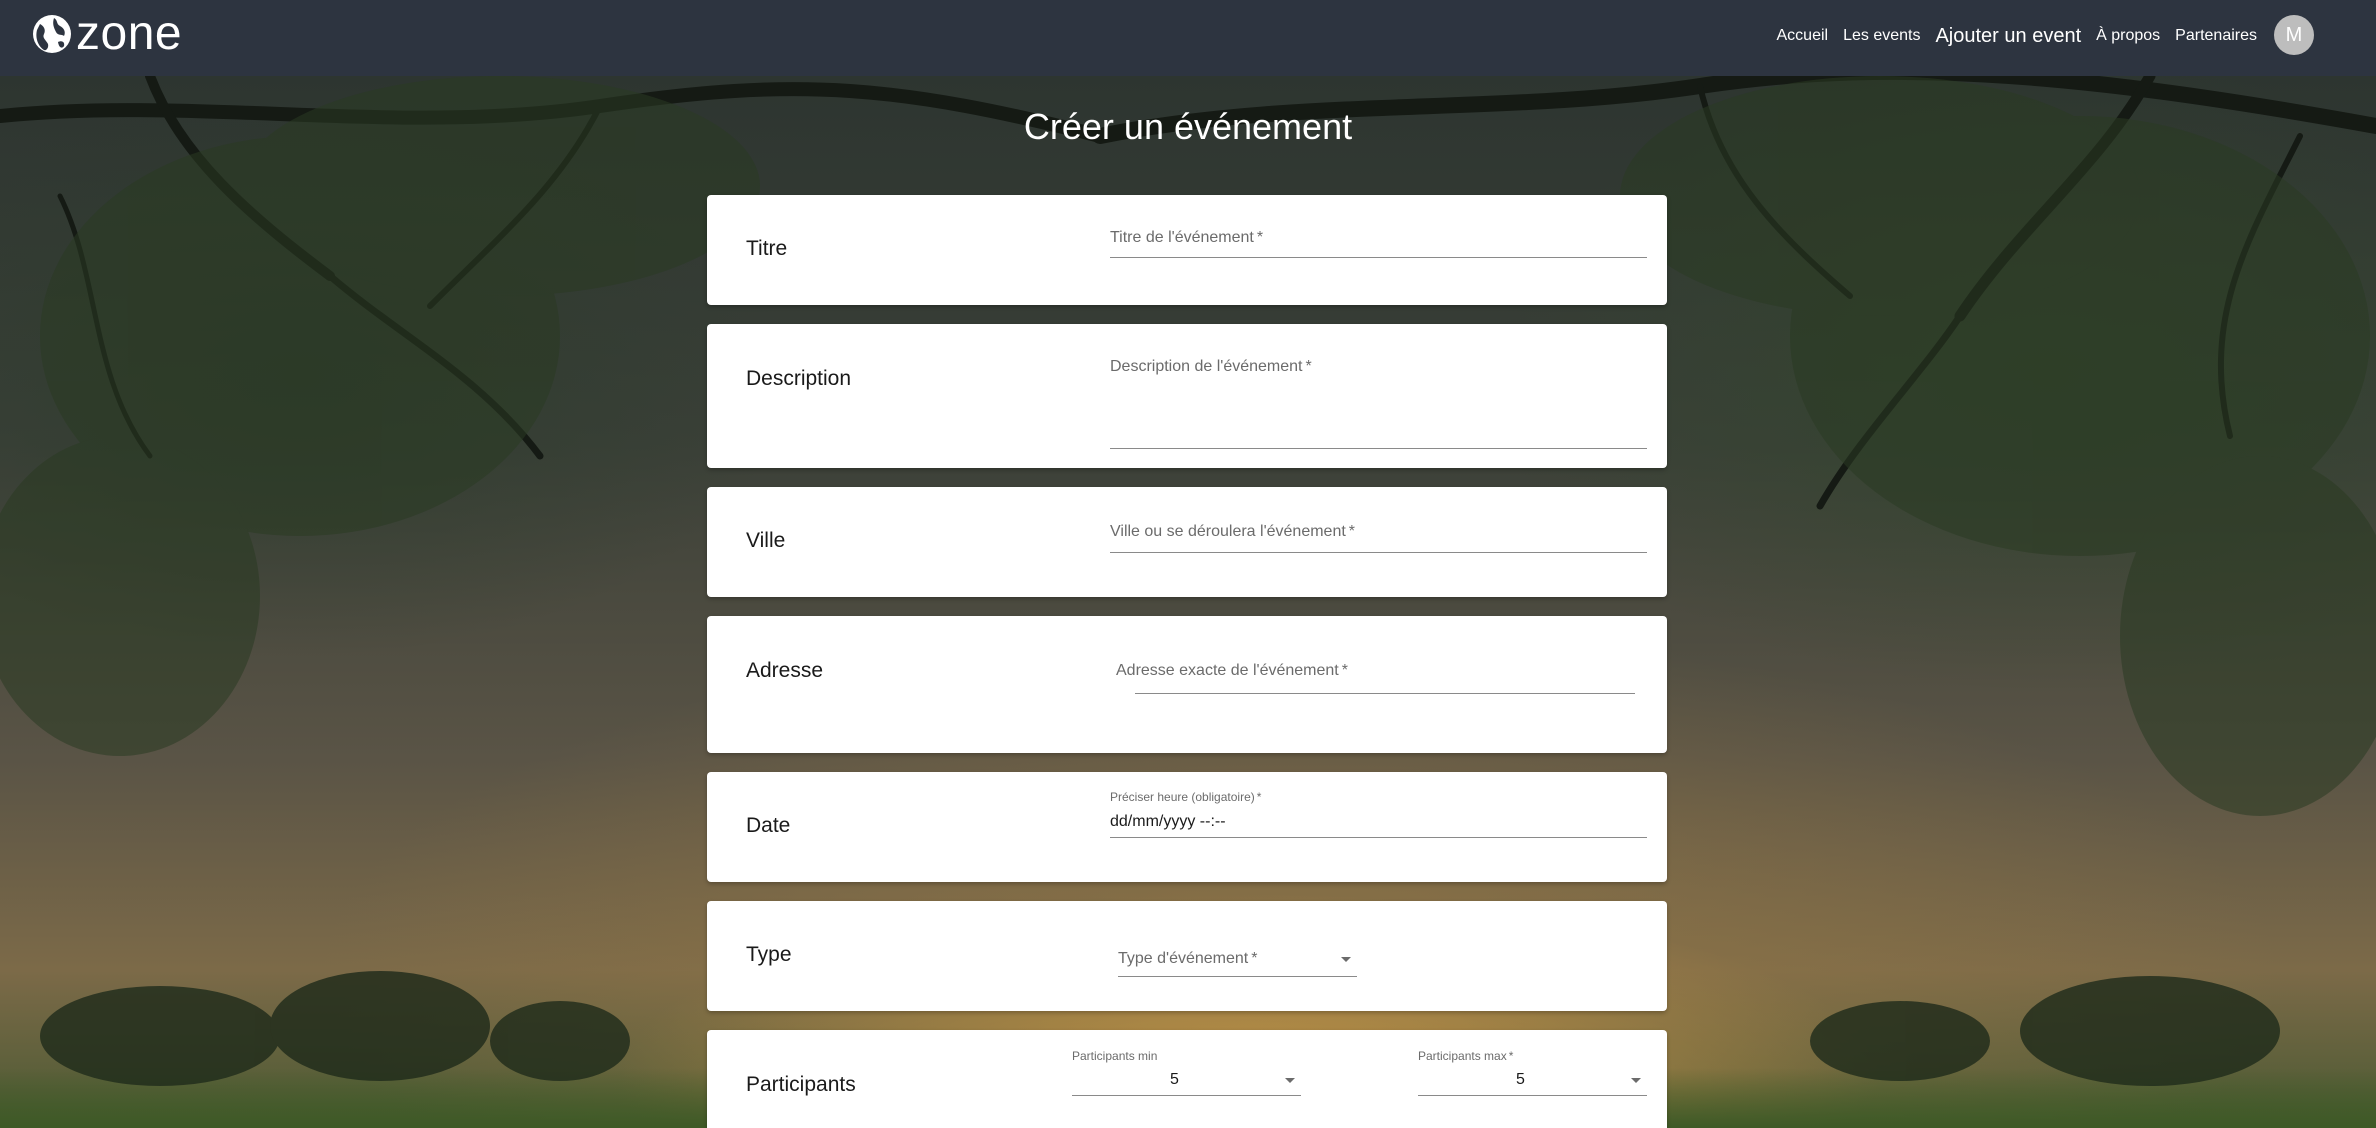 The width and height of the screenshot is (2376, 1128). I want to click on globe-icon, so click(52, 34).